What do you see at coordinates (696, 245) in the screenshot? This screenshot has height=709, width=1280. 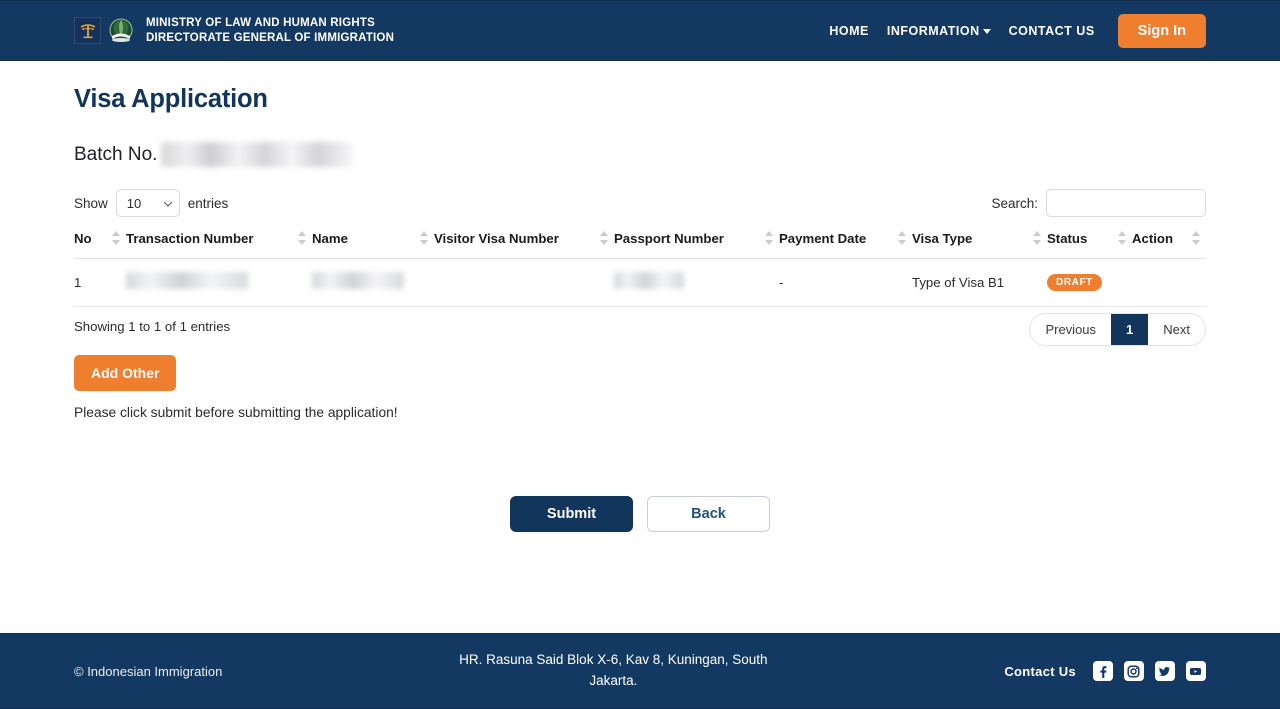 I see `column-header-passport-number: Passport Number` at bounding box center [696, 245].